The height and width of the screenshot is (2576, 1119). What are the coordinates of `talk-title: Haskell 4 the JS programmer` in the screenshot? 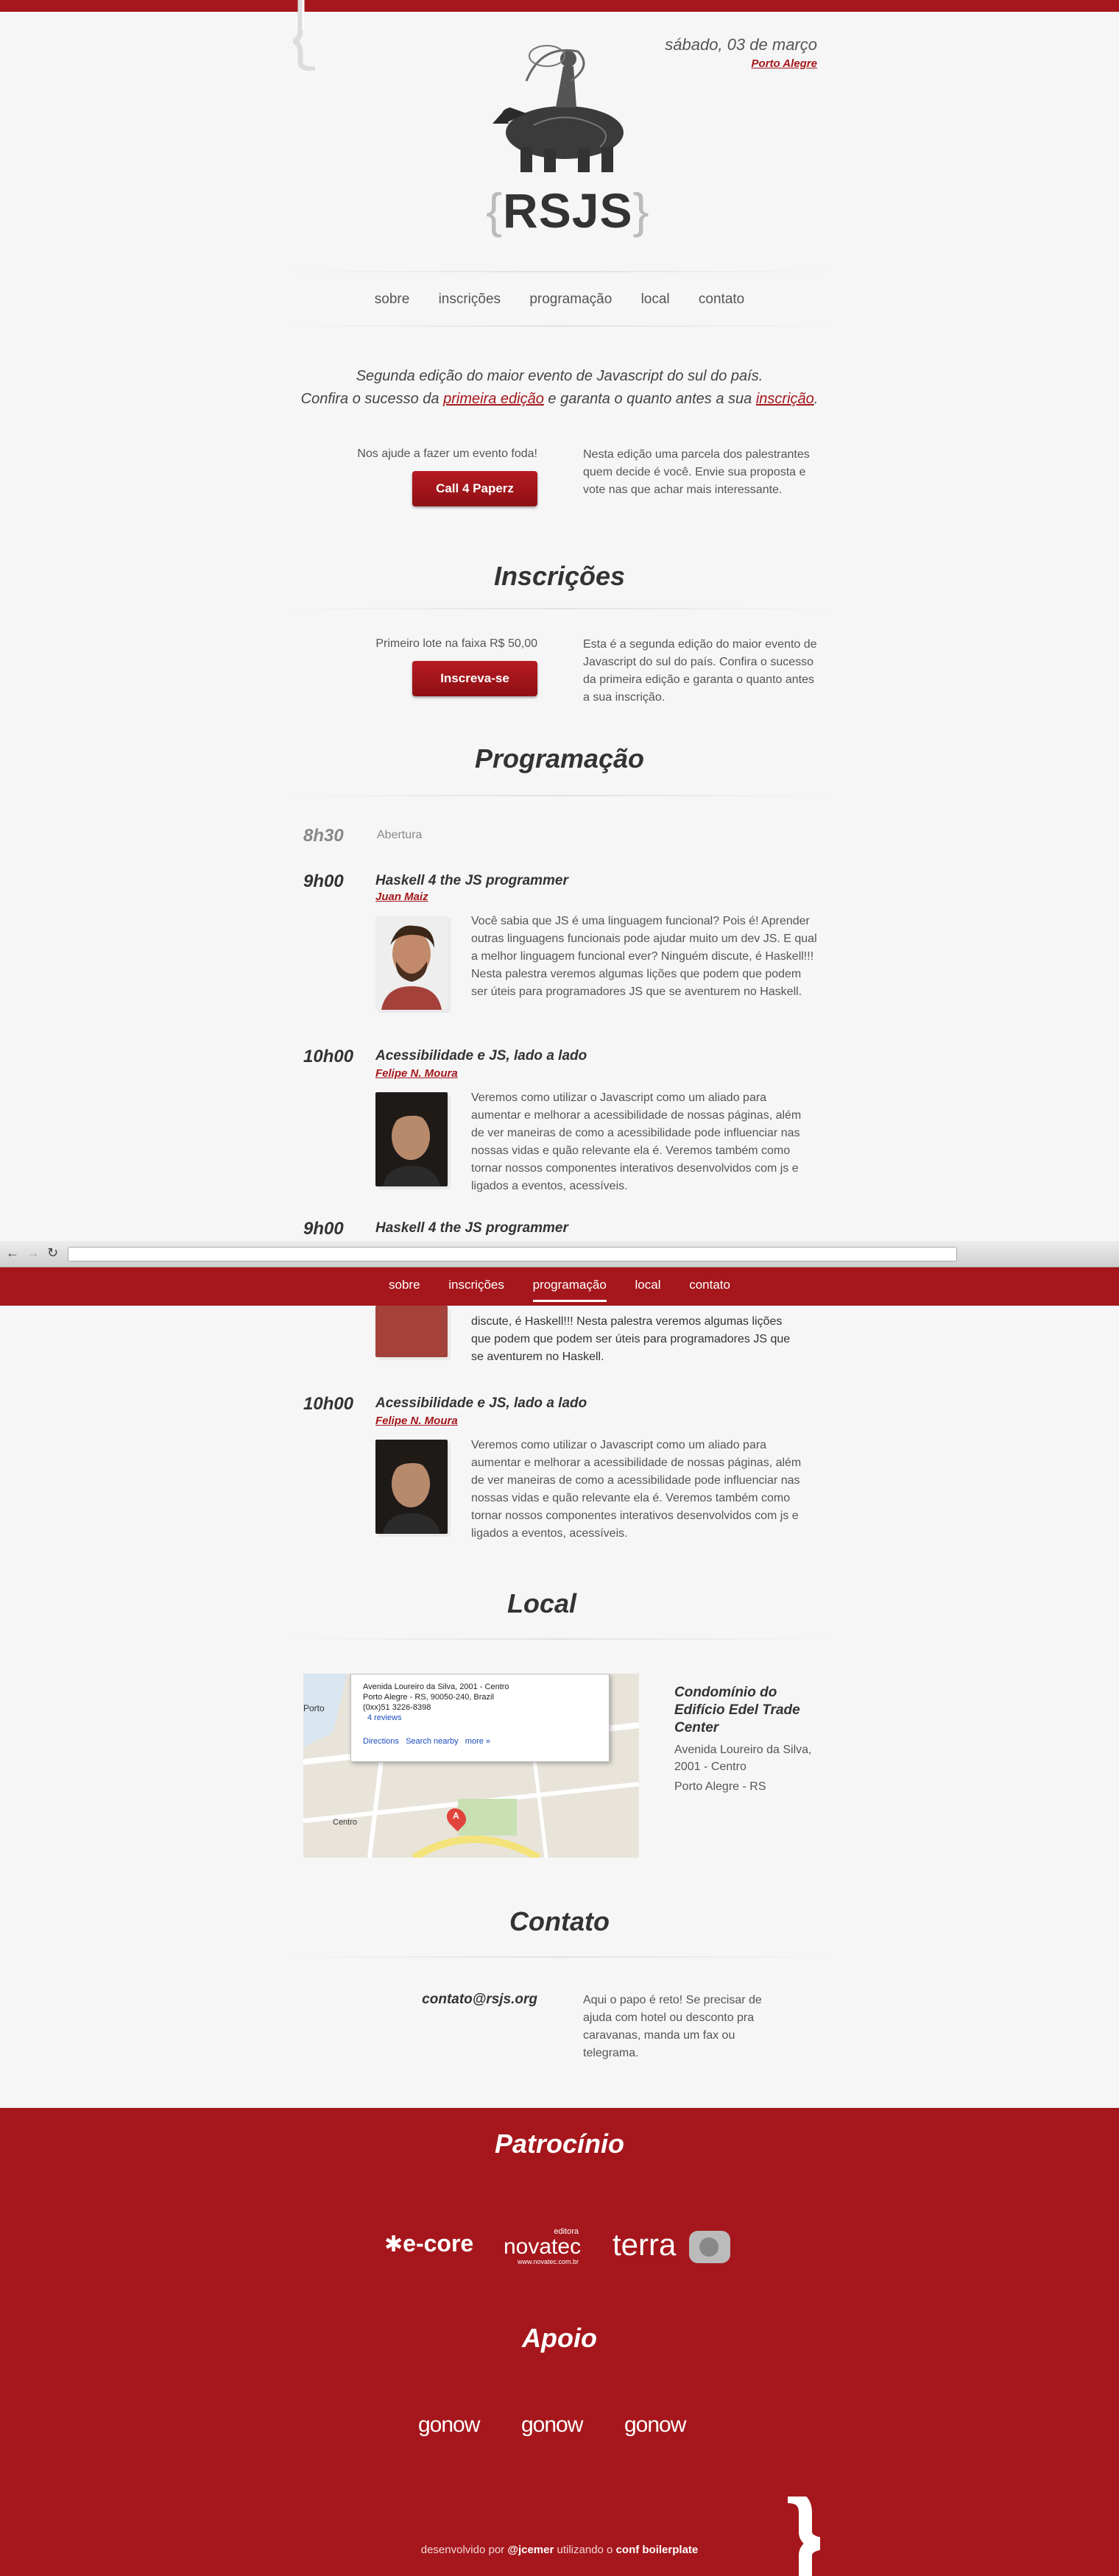 It's located at (471, 1228).